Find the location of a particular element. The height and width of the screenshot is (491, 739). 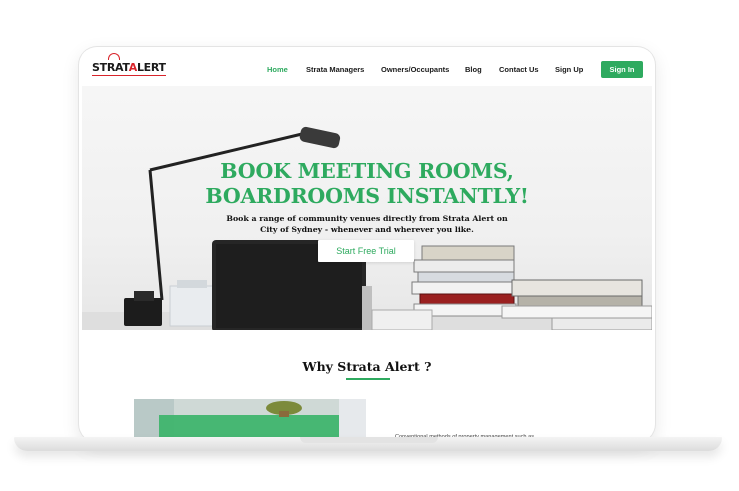

nav-contact-us: Contact Us is located at coordinates (519, 69).